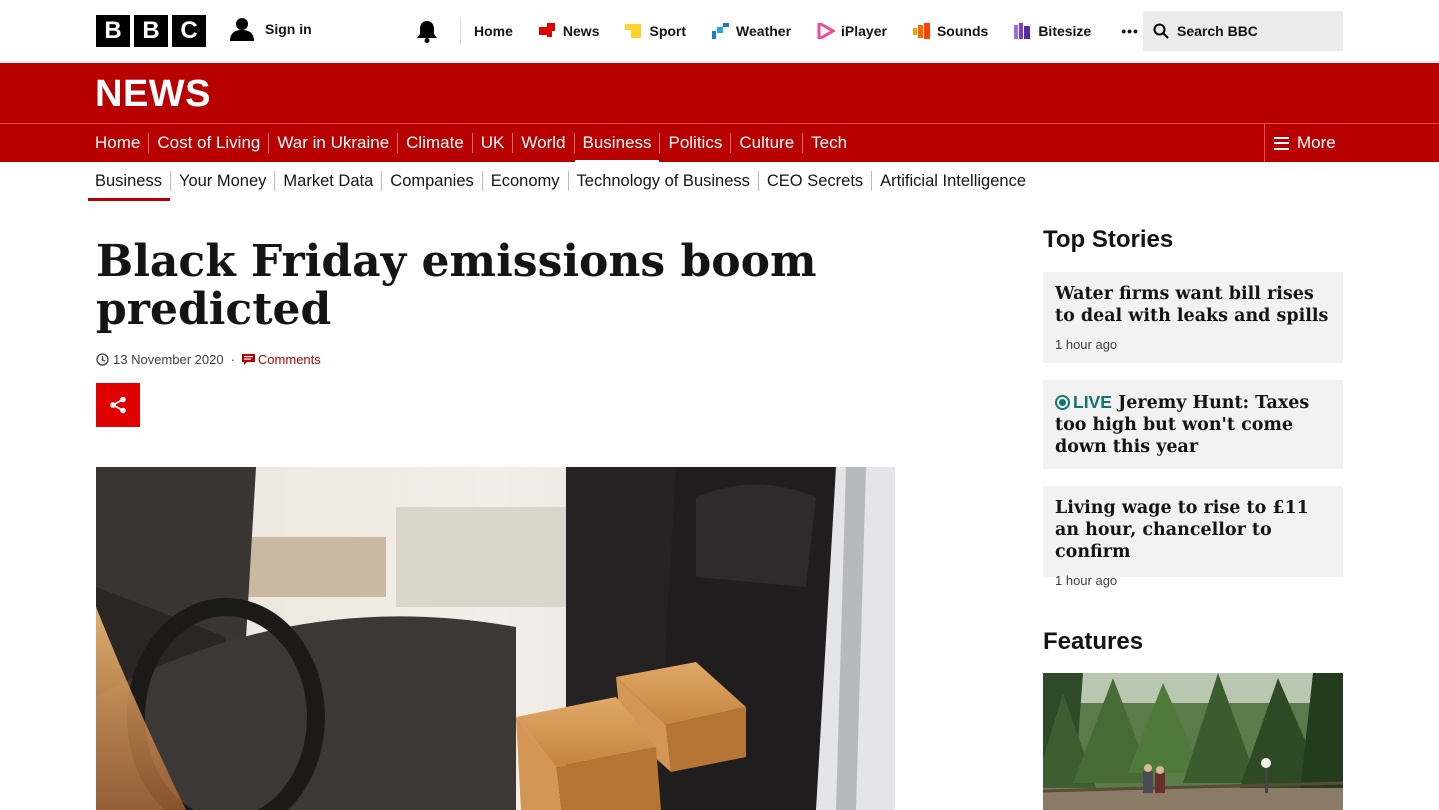 The height and width of the screenshot is (810, 1439). Describe the element at coordinates (102, 359) in the screenshot. I see `clock-icon` at that location.